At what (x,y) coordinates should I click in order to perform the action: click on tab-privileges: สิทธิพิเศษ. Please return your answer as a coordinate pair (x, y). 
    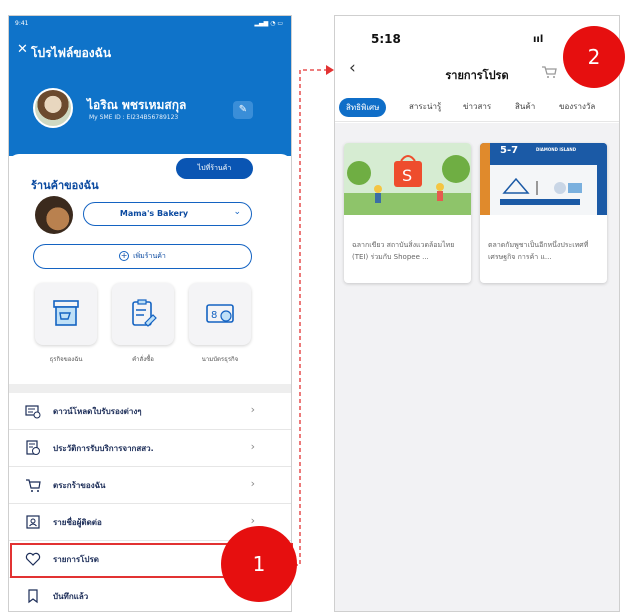
    Looking at the image, I should click on (363, 107).